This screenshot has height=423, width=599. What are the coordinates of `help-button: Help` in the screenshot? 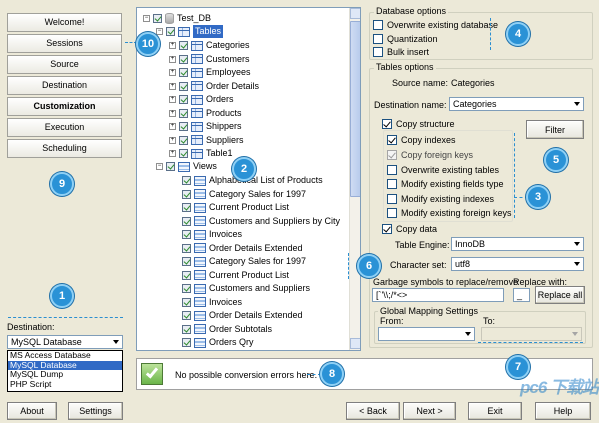 It's located at (563, 411).